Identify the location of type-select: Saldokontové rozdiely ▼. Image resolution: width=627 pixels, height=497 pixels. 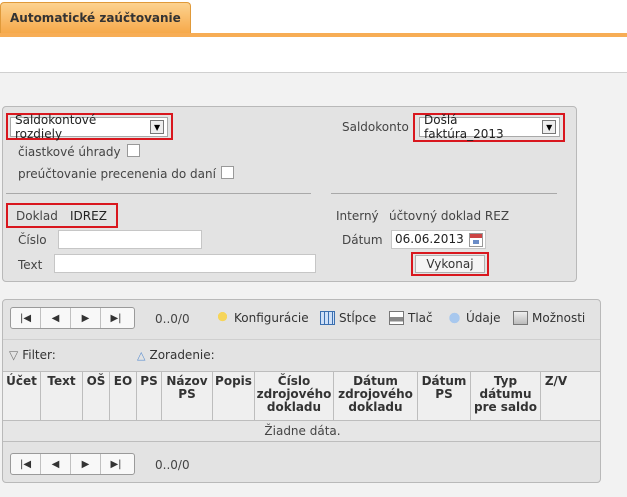
(89, 127).